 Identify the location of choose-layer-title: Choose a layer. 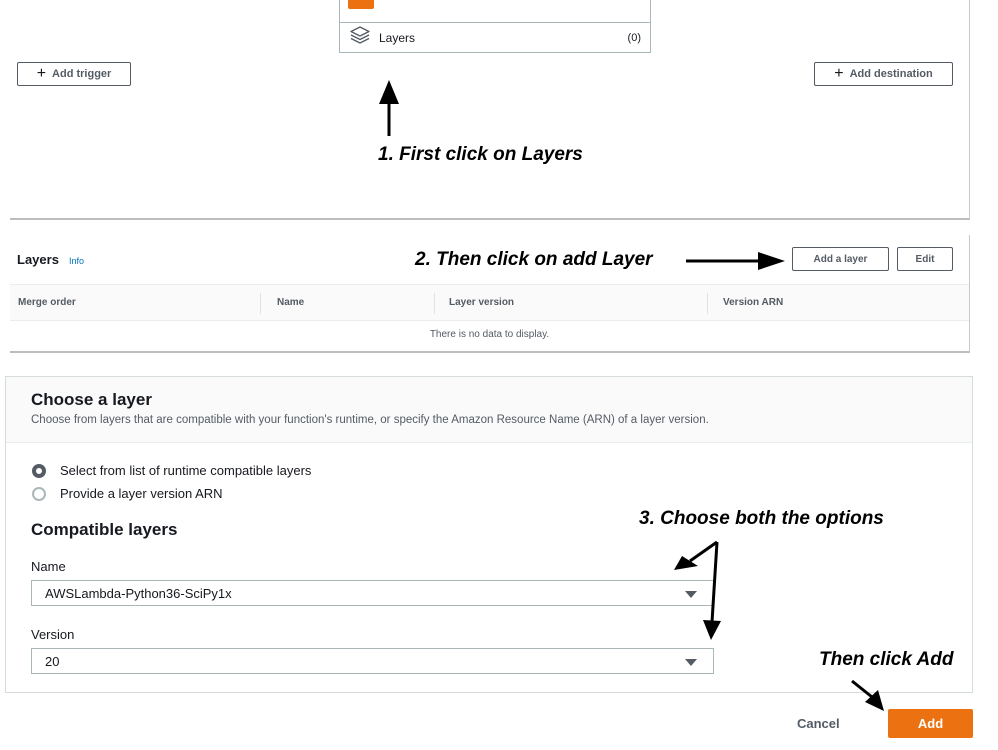
(91, 399).